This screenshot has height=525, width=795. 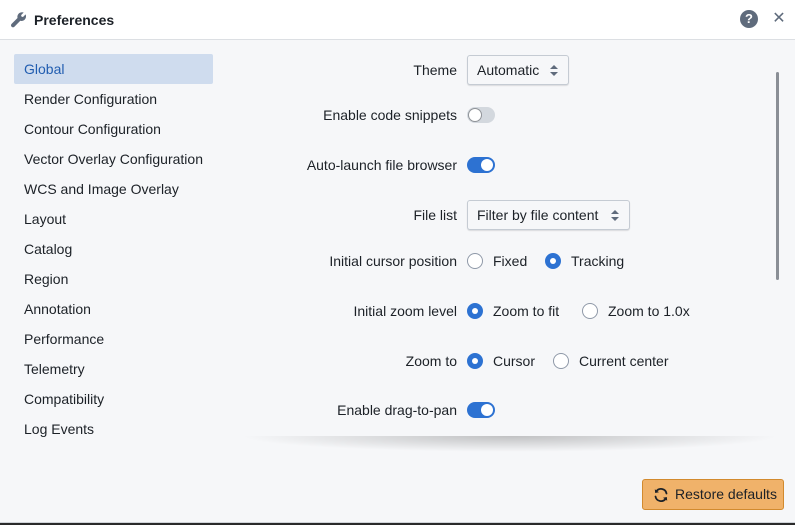 What do you see at coordinates (481, 410) in the screenshot?
I see `drag-to-pan-toggle` at bounding box center [481, 410].